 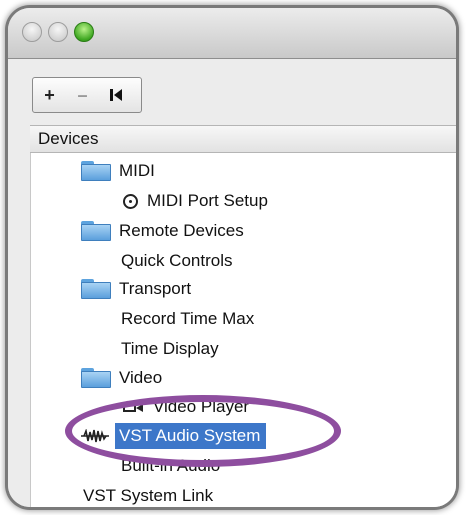 I want to click on tree-item-time-display: Time Display, so click(x=170, y=349).